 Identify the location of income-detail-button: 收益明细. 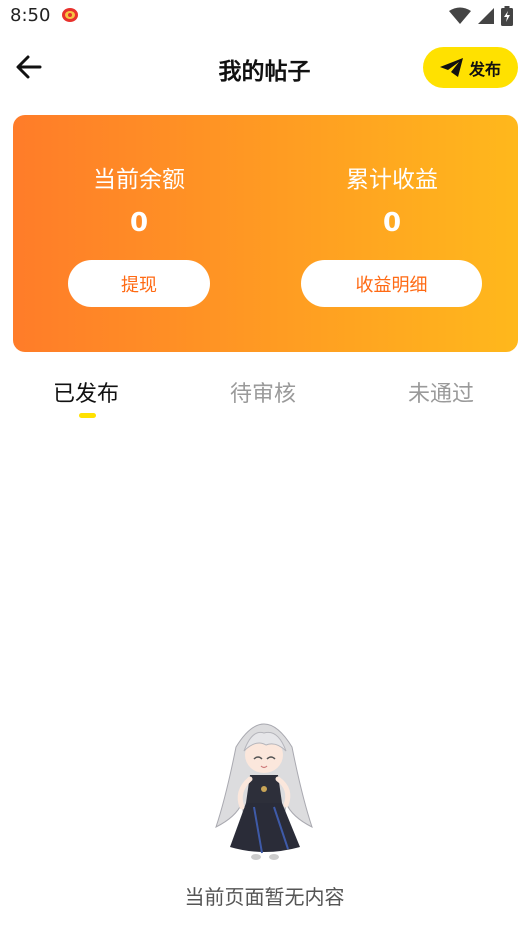
(391, 283).